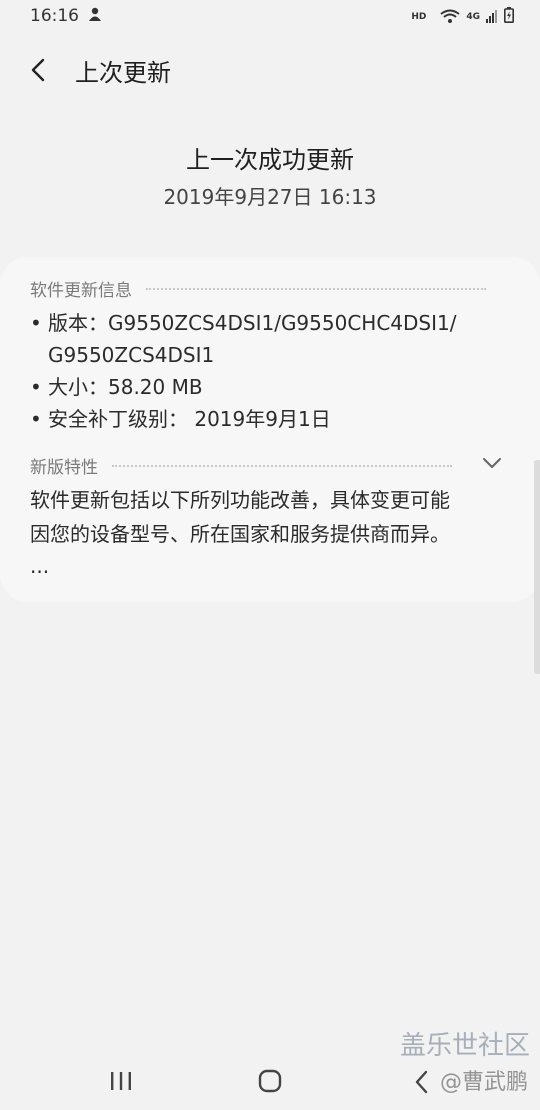 This screenshot has width=540, height=1110. What do you see at coordinates (252, 323) in the screenshot?
I see `version-text: 版本：G9550ZCS4DSI1/G9550CHC4DSI1/` at bounding box center [252, 323].